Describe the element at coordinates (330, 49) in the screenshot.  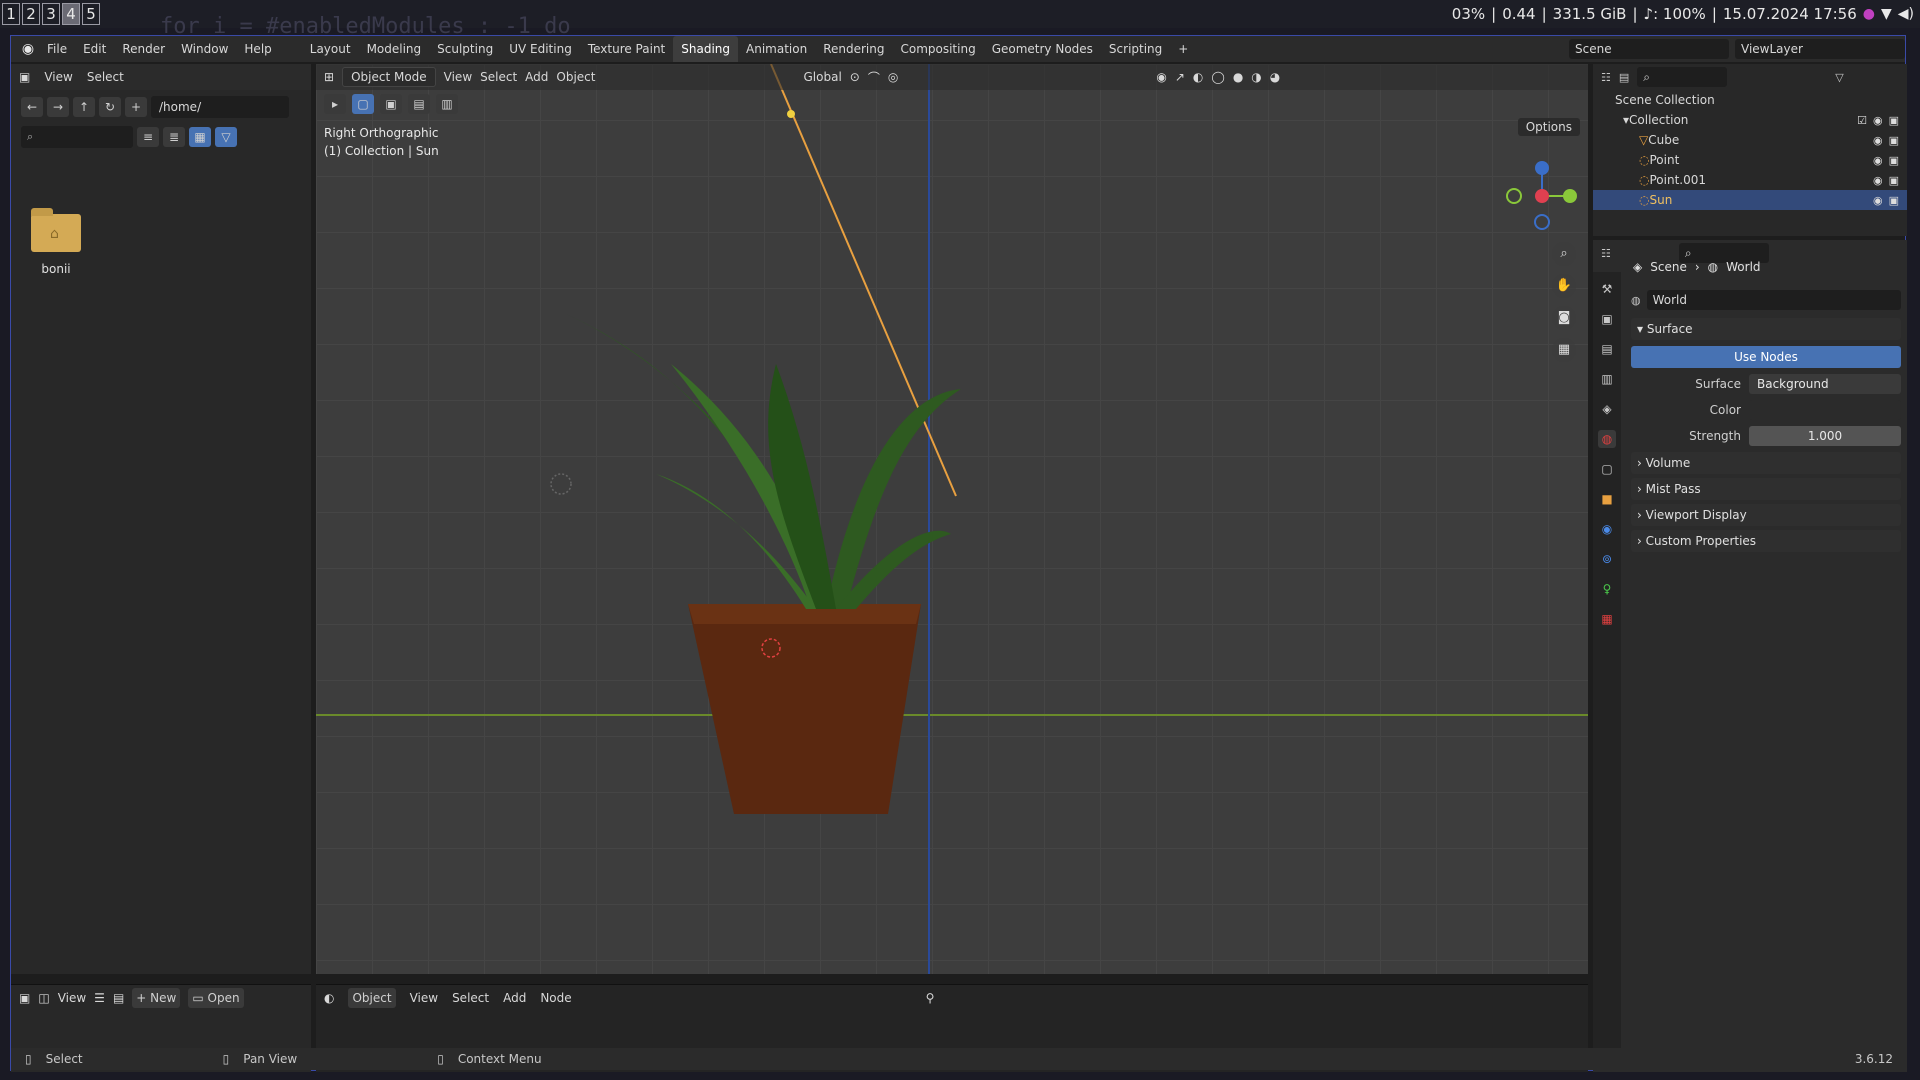
I see `tab-layout: Layout` at that location.